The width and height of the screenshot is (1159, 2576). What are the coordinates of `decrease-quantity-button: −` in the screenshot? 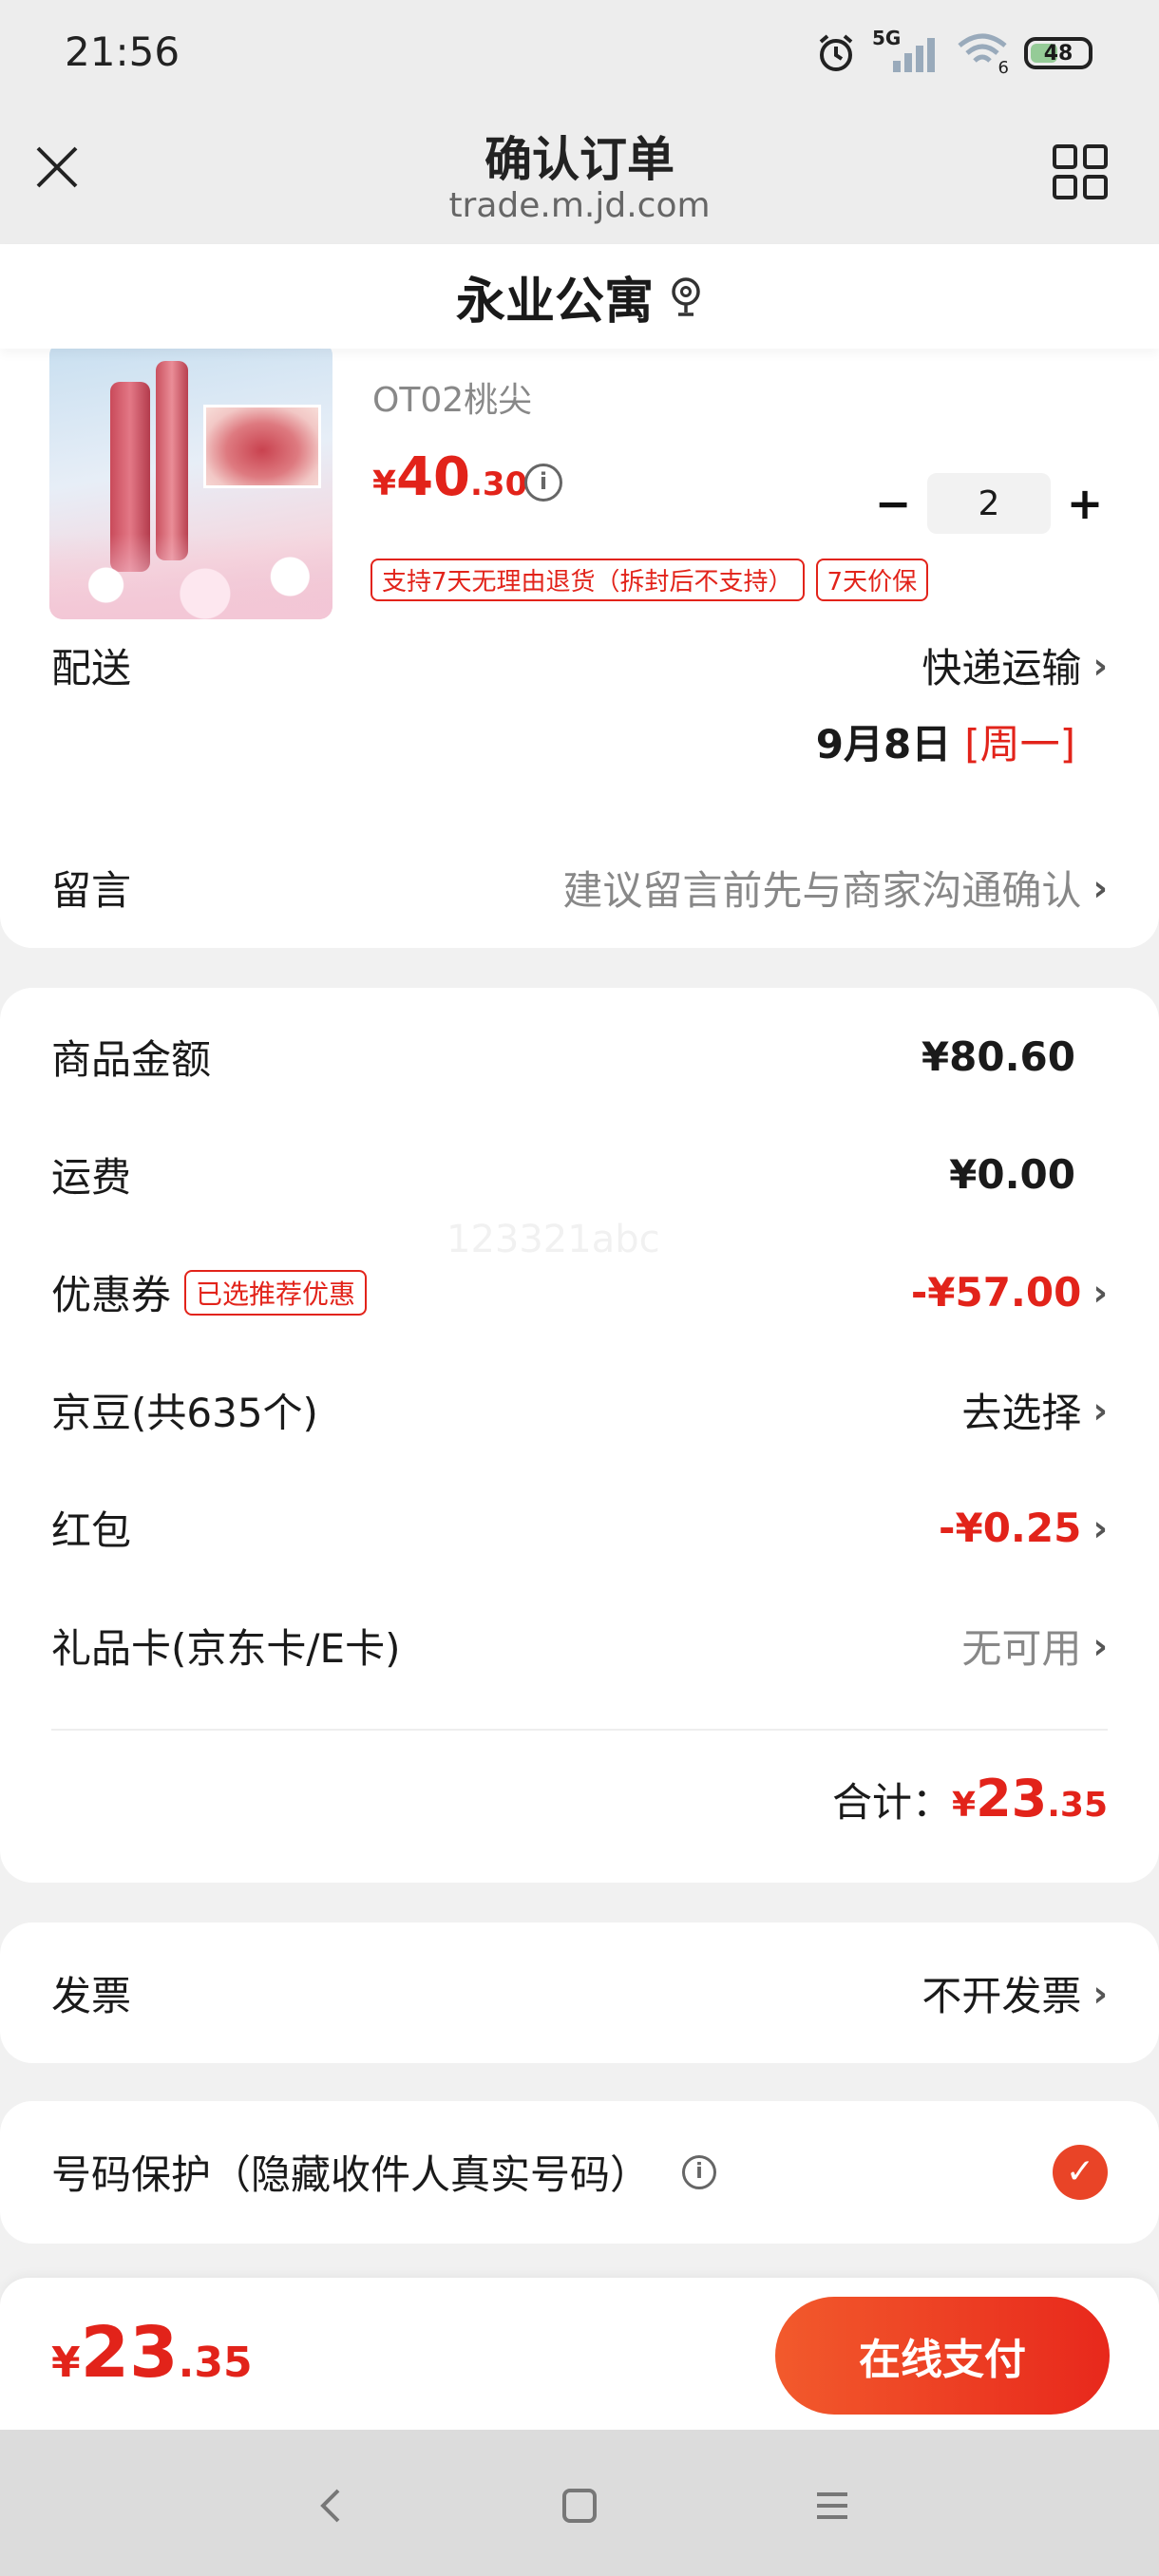 It's located at (893, 503).